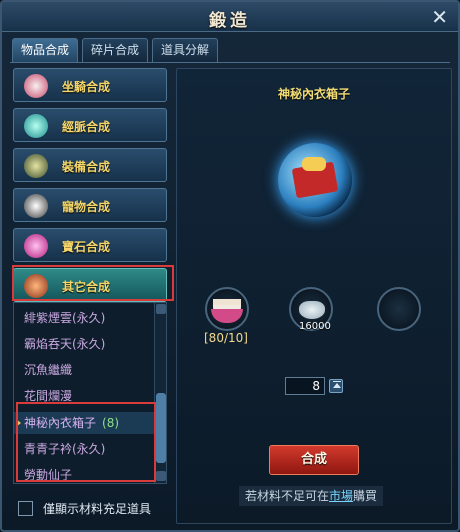  What do you see at coordinates (36, 246) in the screenshot?
I see `gem-icon` at bounding box center [36, 246].